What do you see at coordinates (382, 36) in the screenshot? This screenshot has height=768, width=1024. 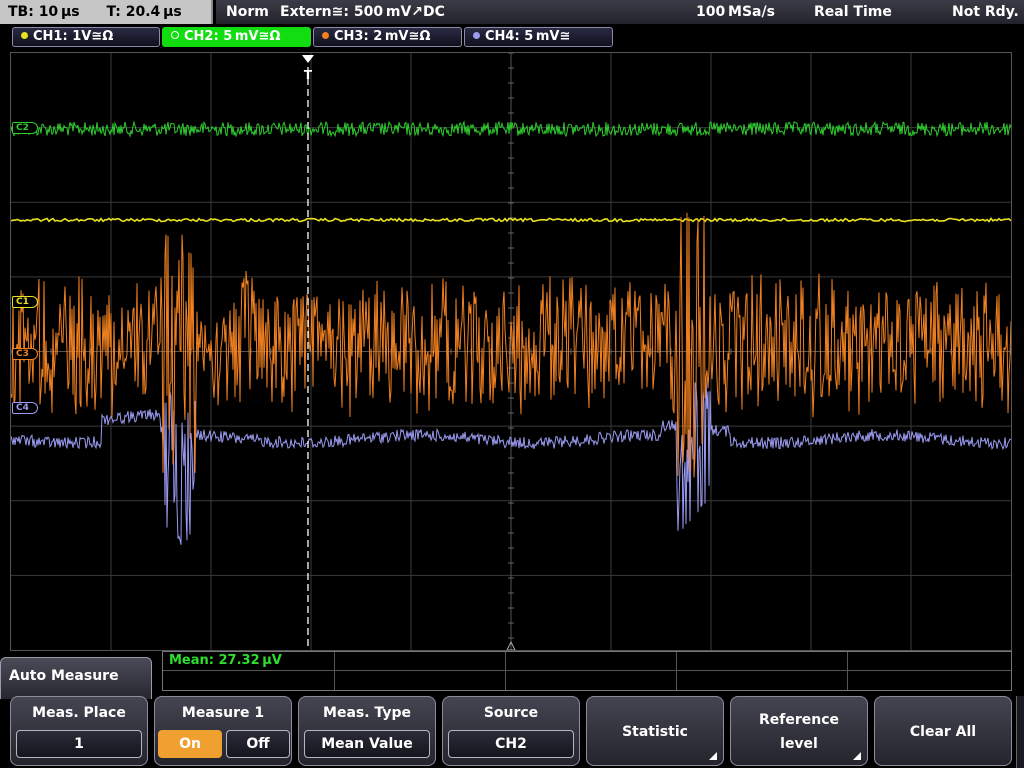 I see `channel-tab-label: CH3: 2 mV≅Ω` at bounding box center [382, 36].